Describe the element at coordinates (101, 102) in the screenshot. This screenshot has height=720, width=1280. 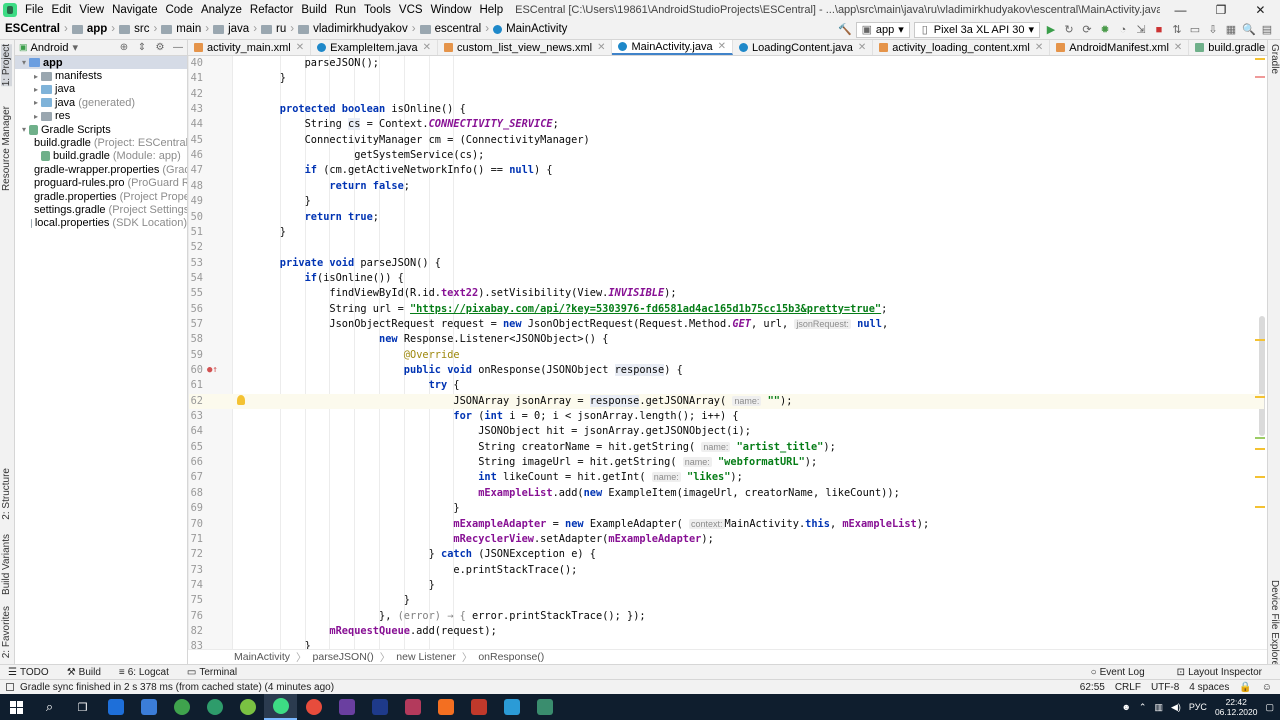
I see `tree-item: ▸ java (generated)` at that location.